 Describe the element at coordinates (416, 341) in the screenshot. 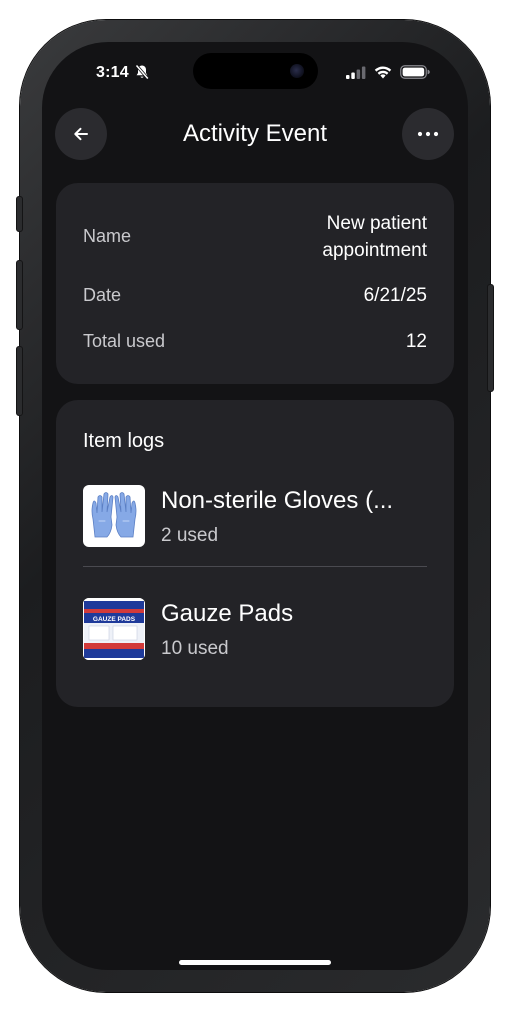

I see `total-used-value: 12` at that location.